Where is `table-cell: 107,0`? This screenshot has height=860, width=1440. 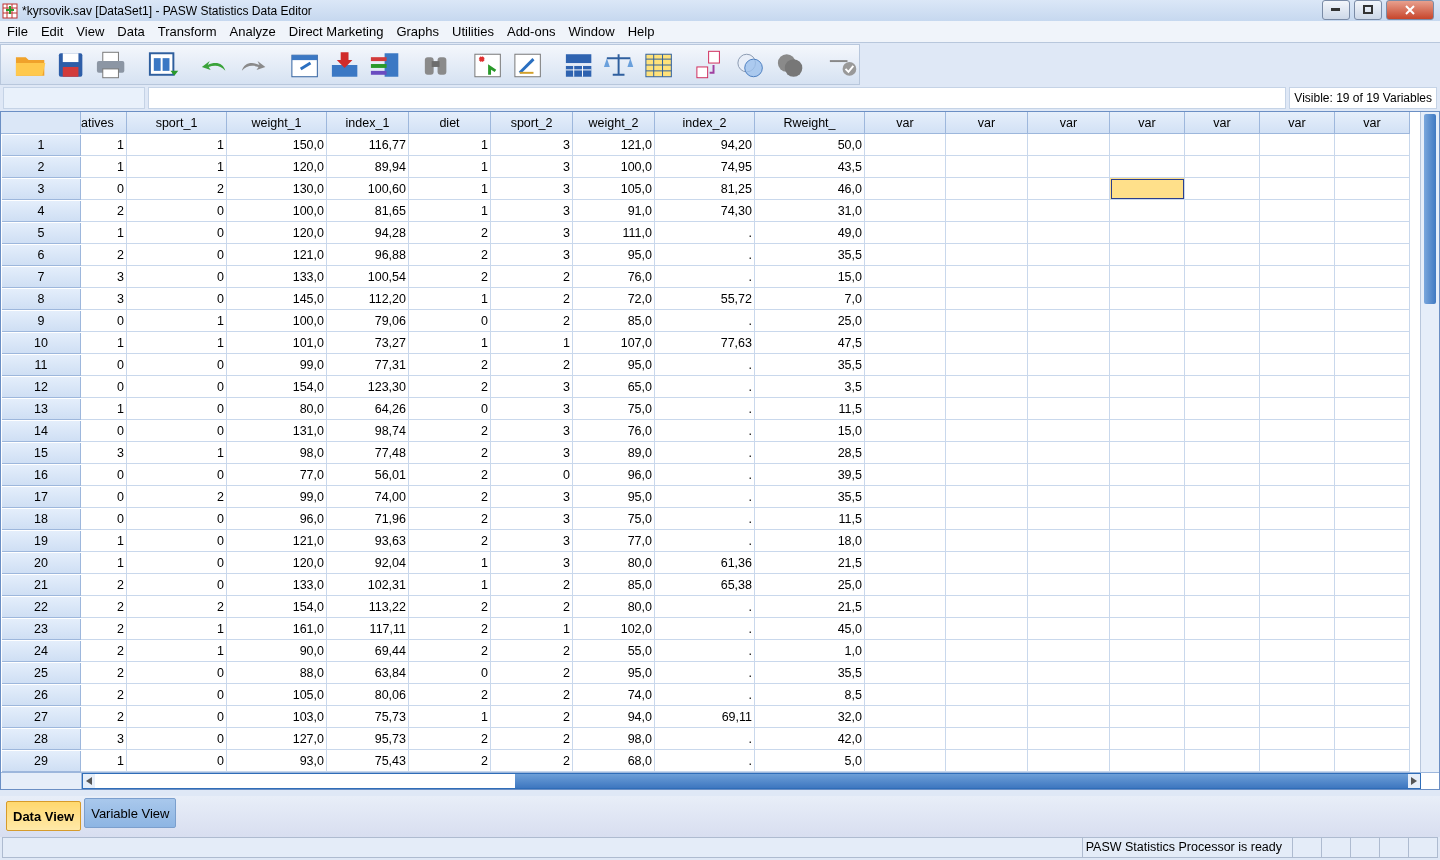
table-cell: 107,0 is located at coordinates (614, 343).